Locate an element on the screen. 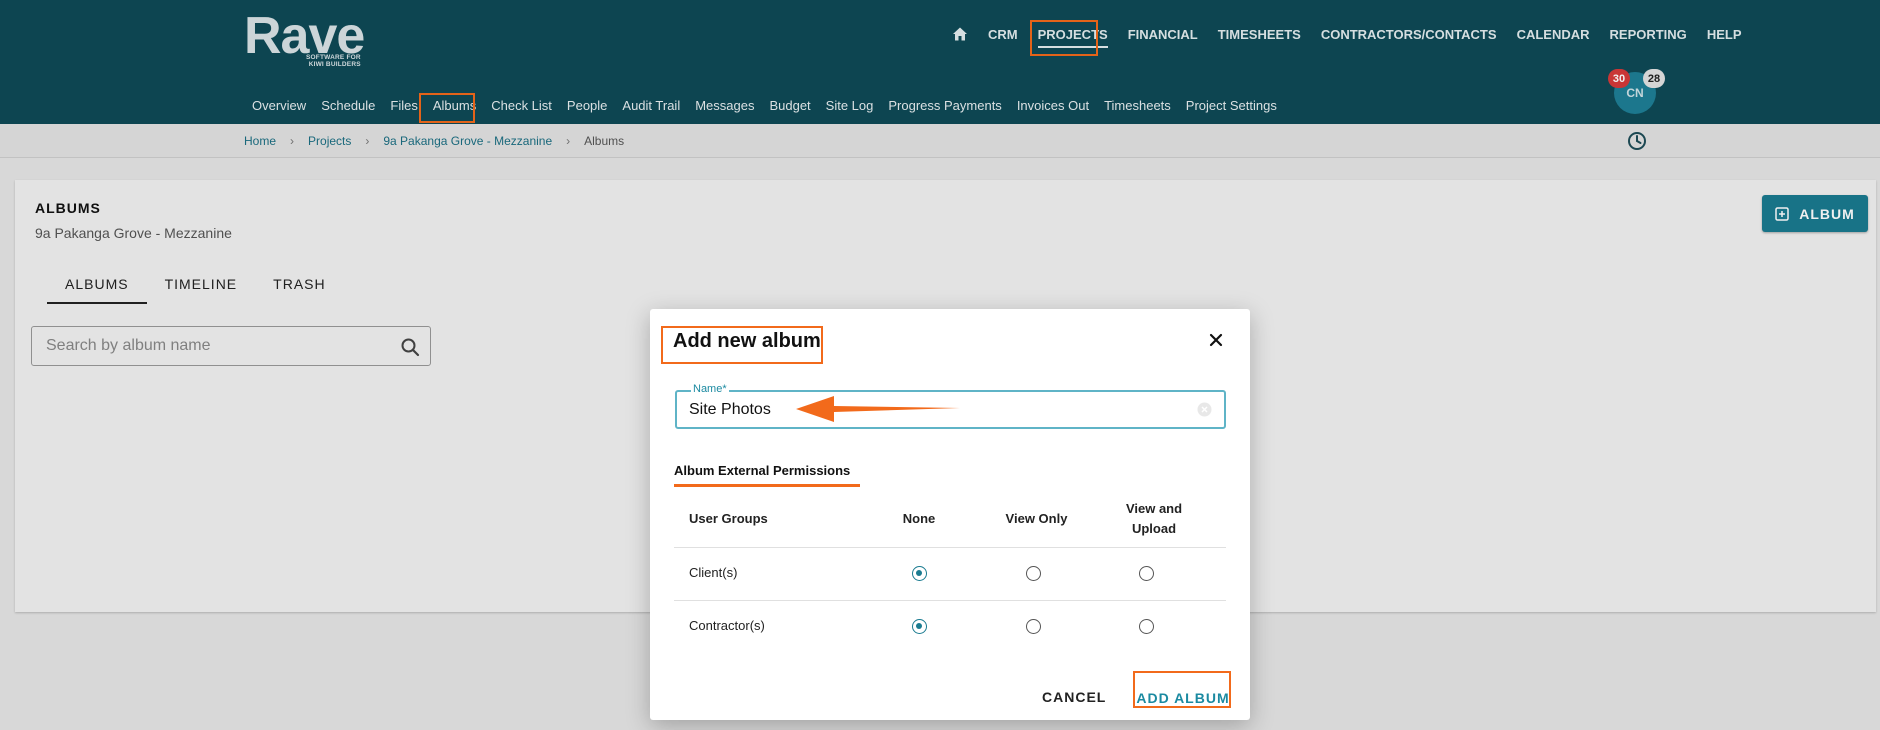  radio-contractors-view-upload is located at coordinates (1146, 626).